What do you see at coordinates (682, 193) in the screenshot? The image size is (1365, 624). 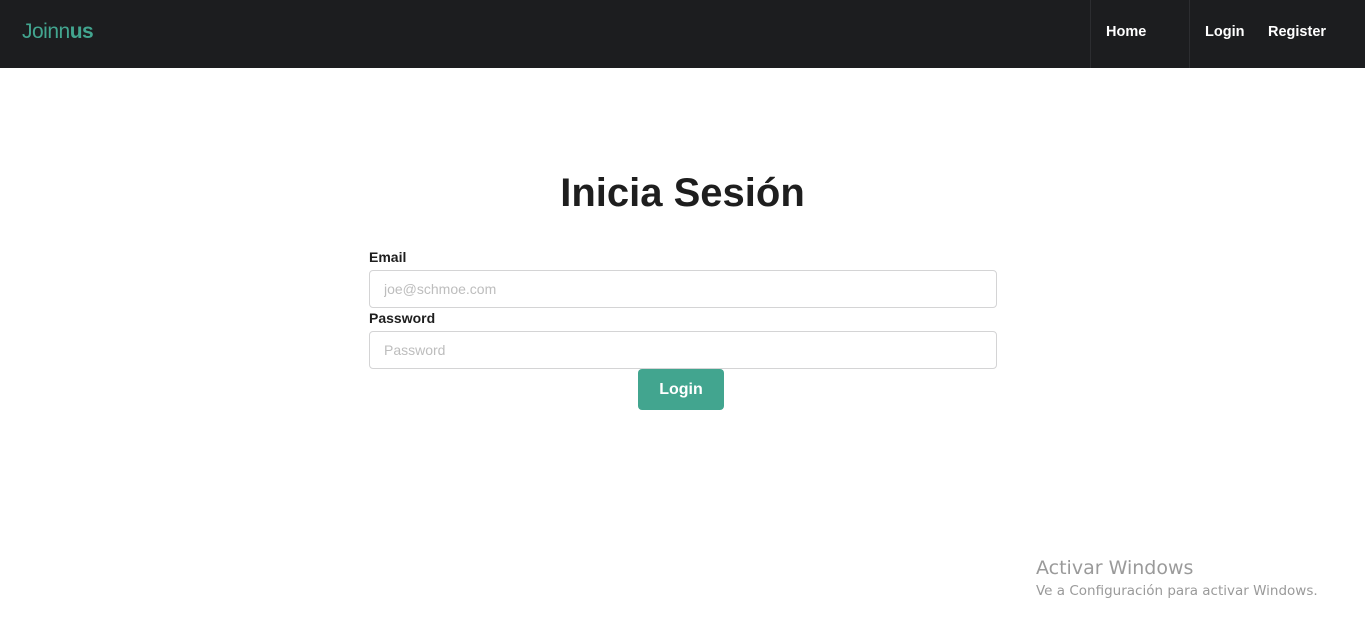 I see `page-title: Inicia Sesión` at bounding box center [682, 193].